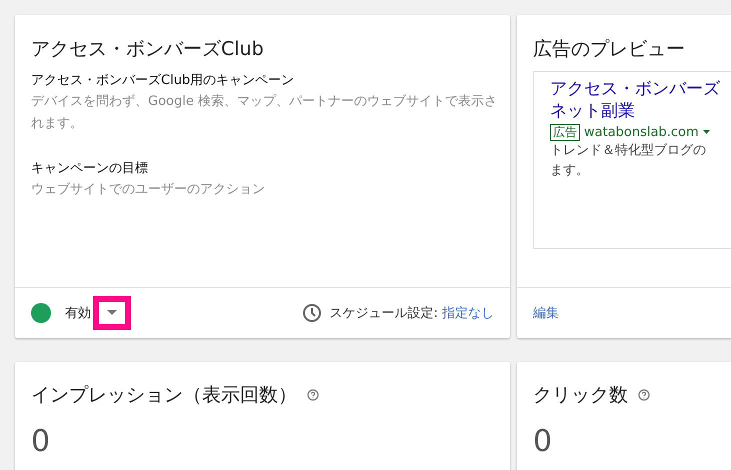 The height and width of the screenshot is (470, 731). Describe the element at coordinates (163, 81) in the screenshot. I see `section-heading: アクセス・ボンバーズClub用のキャンペーン` at that location.